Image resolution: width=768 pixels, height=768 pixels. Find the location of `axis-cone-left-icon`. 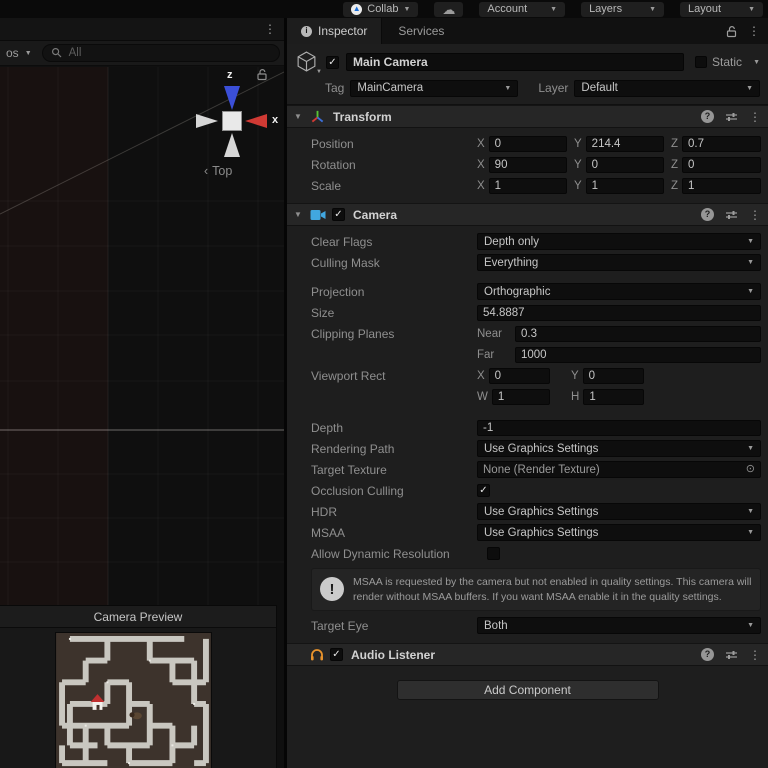

axis-cone-left-icon is located at coordinates (207, 121).